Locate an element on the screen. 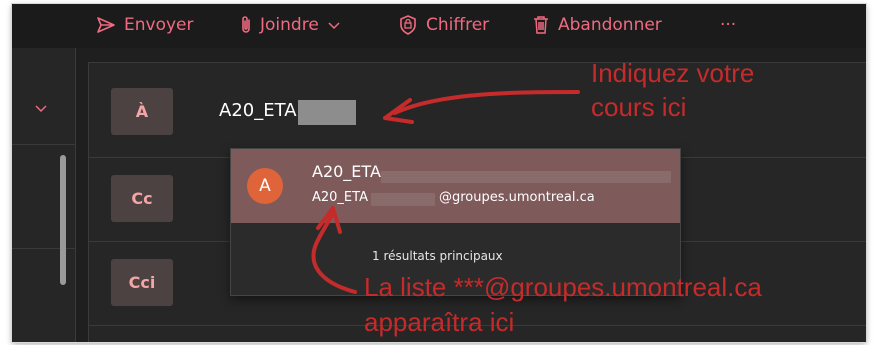 The width and height of the screenshot is (876, 345). to-input-text: A20_ETA is located at coordinates (258, 110).